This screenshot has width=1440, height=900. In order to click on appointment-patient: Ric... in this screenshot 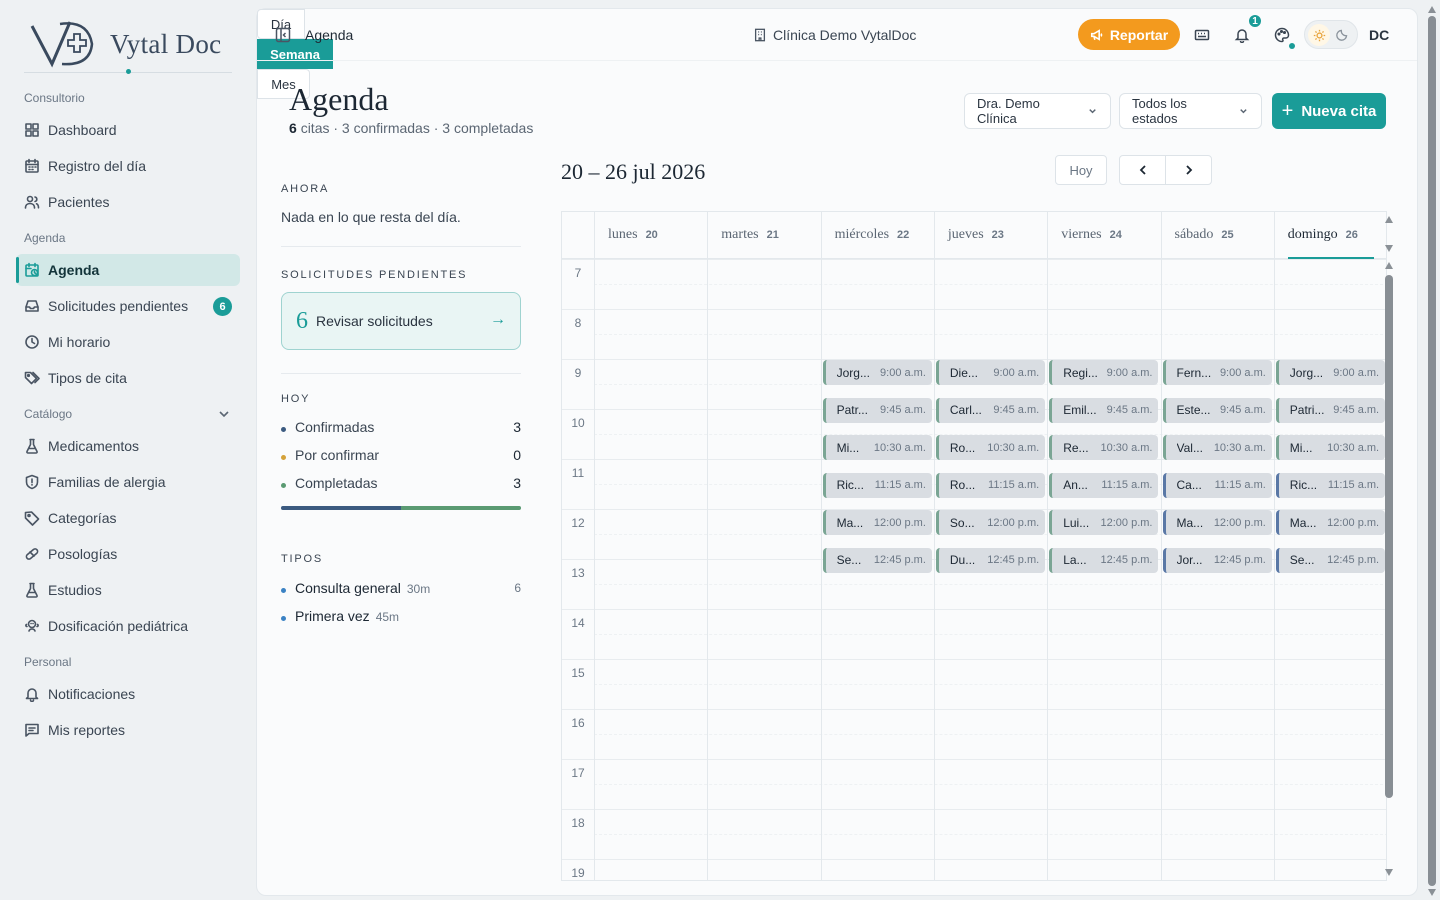, I will do `click(850, 485)`.